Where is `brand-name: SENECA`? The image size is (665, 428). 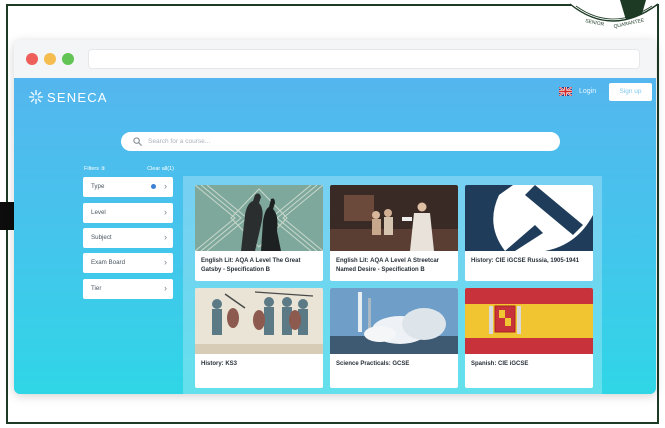 brand-name: SENECA is located at coordinates (77, 97).